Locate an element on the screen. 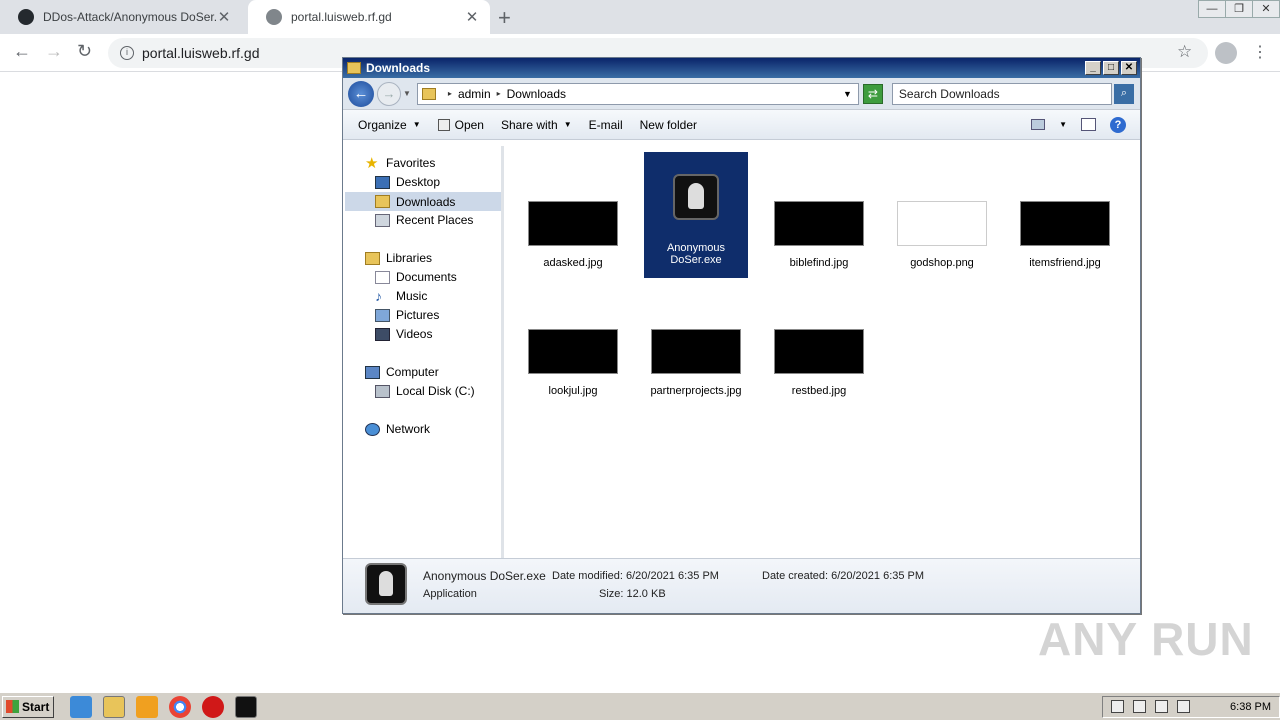  tab-title: DDos-Attack/Anonymous DoSer.exe is located at coordinates (129, 17).